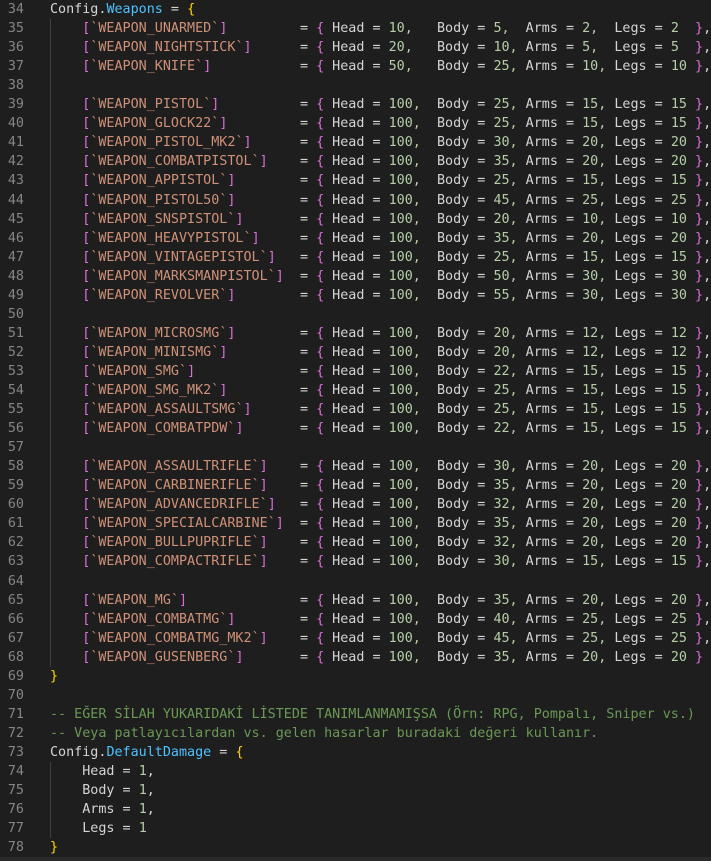  Describe the element at coordinates (175, 486) in the screenshot. I see `weapon-name: WEAPON_CARBINERIFLE` at that location.